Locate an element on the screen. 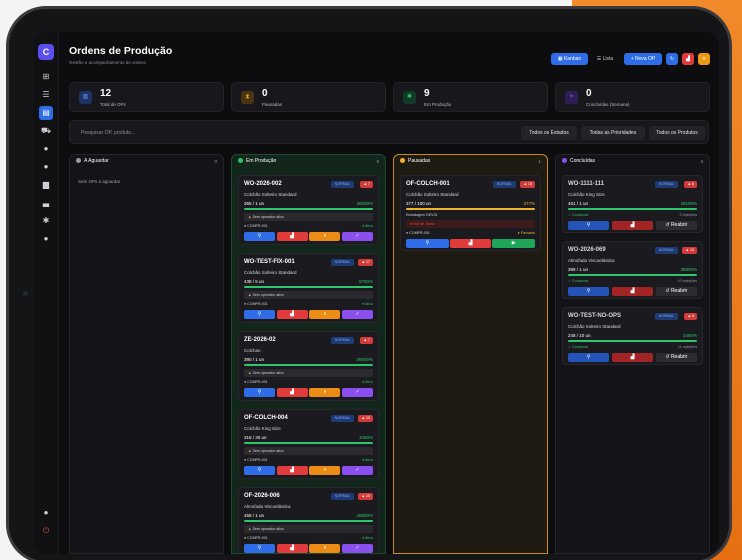 The image size is (742, 560). trophy-icon: ✧ is located at coordinates (571, 97).